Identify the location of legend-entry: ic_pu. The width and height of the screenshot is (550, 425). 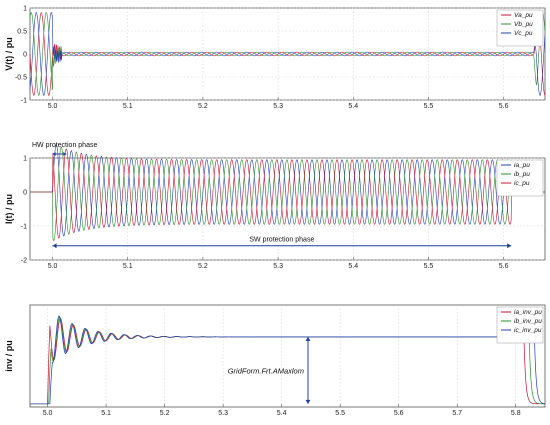
(522, 183).